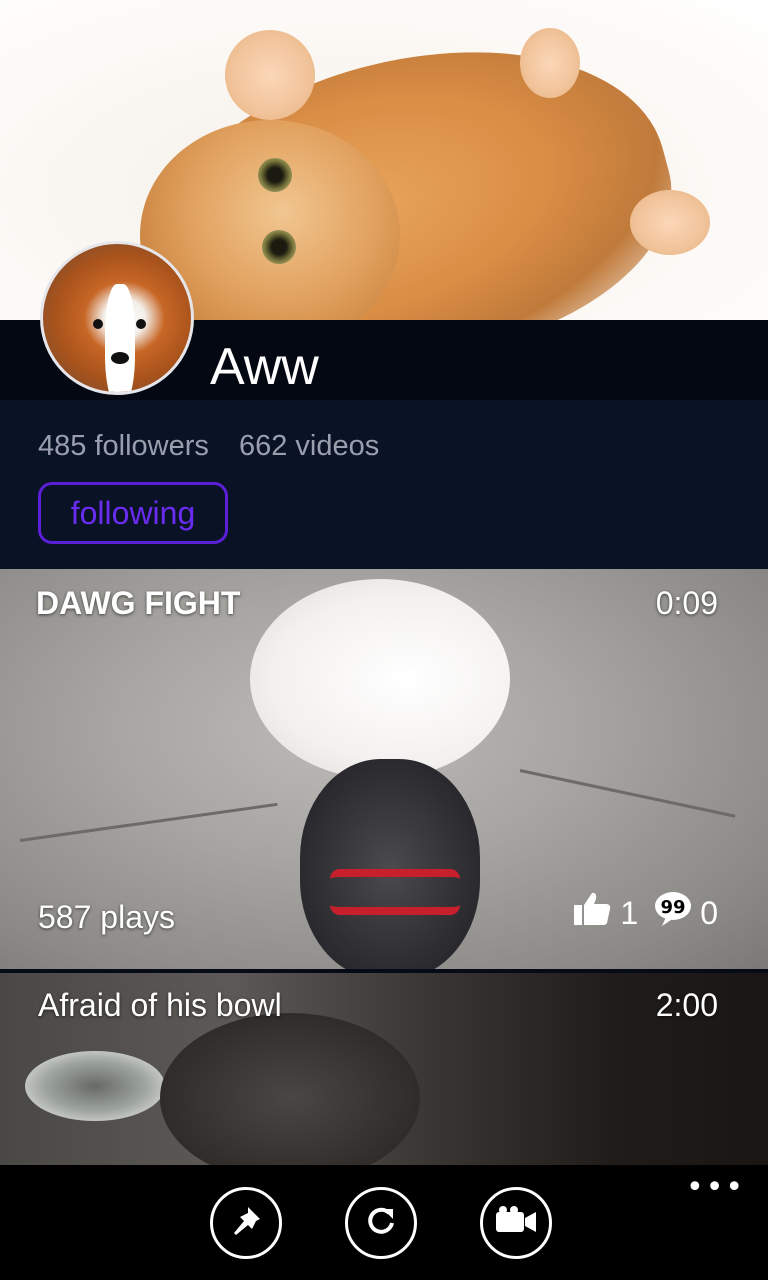 The image size is (768, 1280). I want to click on more-options-button: •••, so click(715, 1188).